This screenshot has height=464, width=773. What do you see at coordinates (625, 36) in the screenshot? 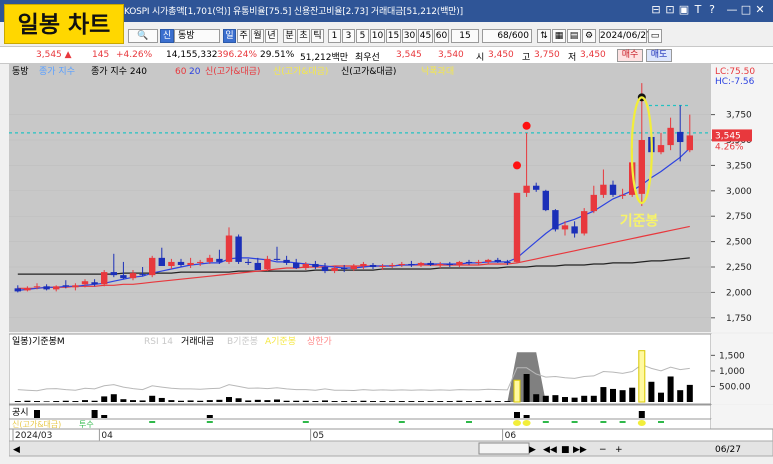
I see `date-input: 2024/06/27` at bounding box center [625, 36].